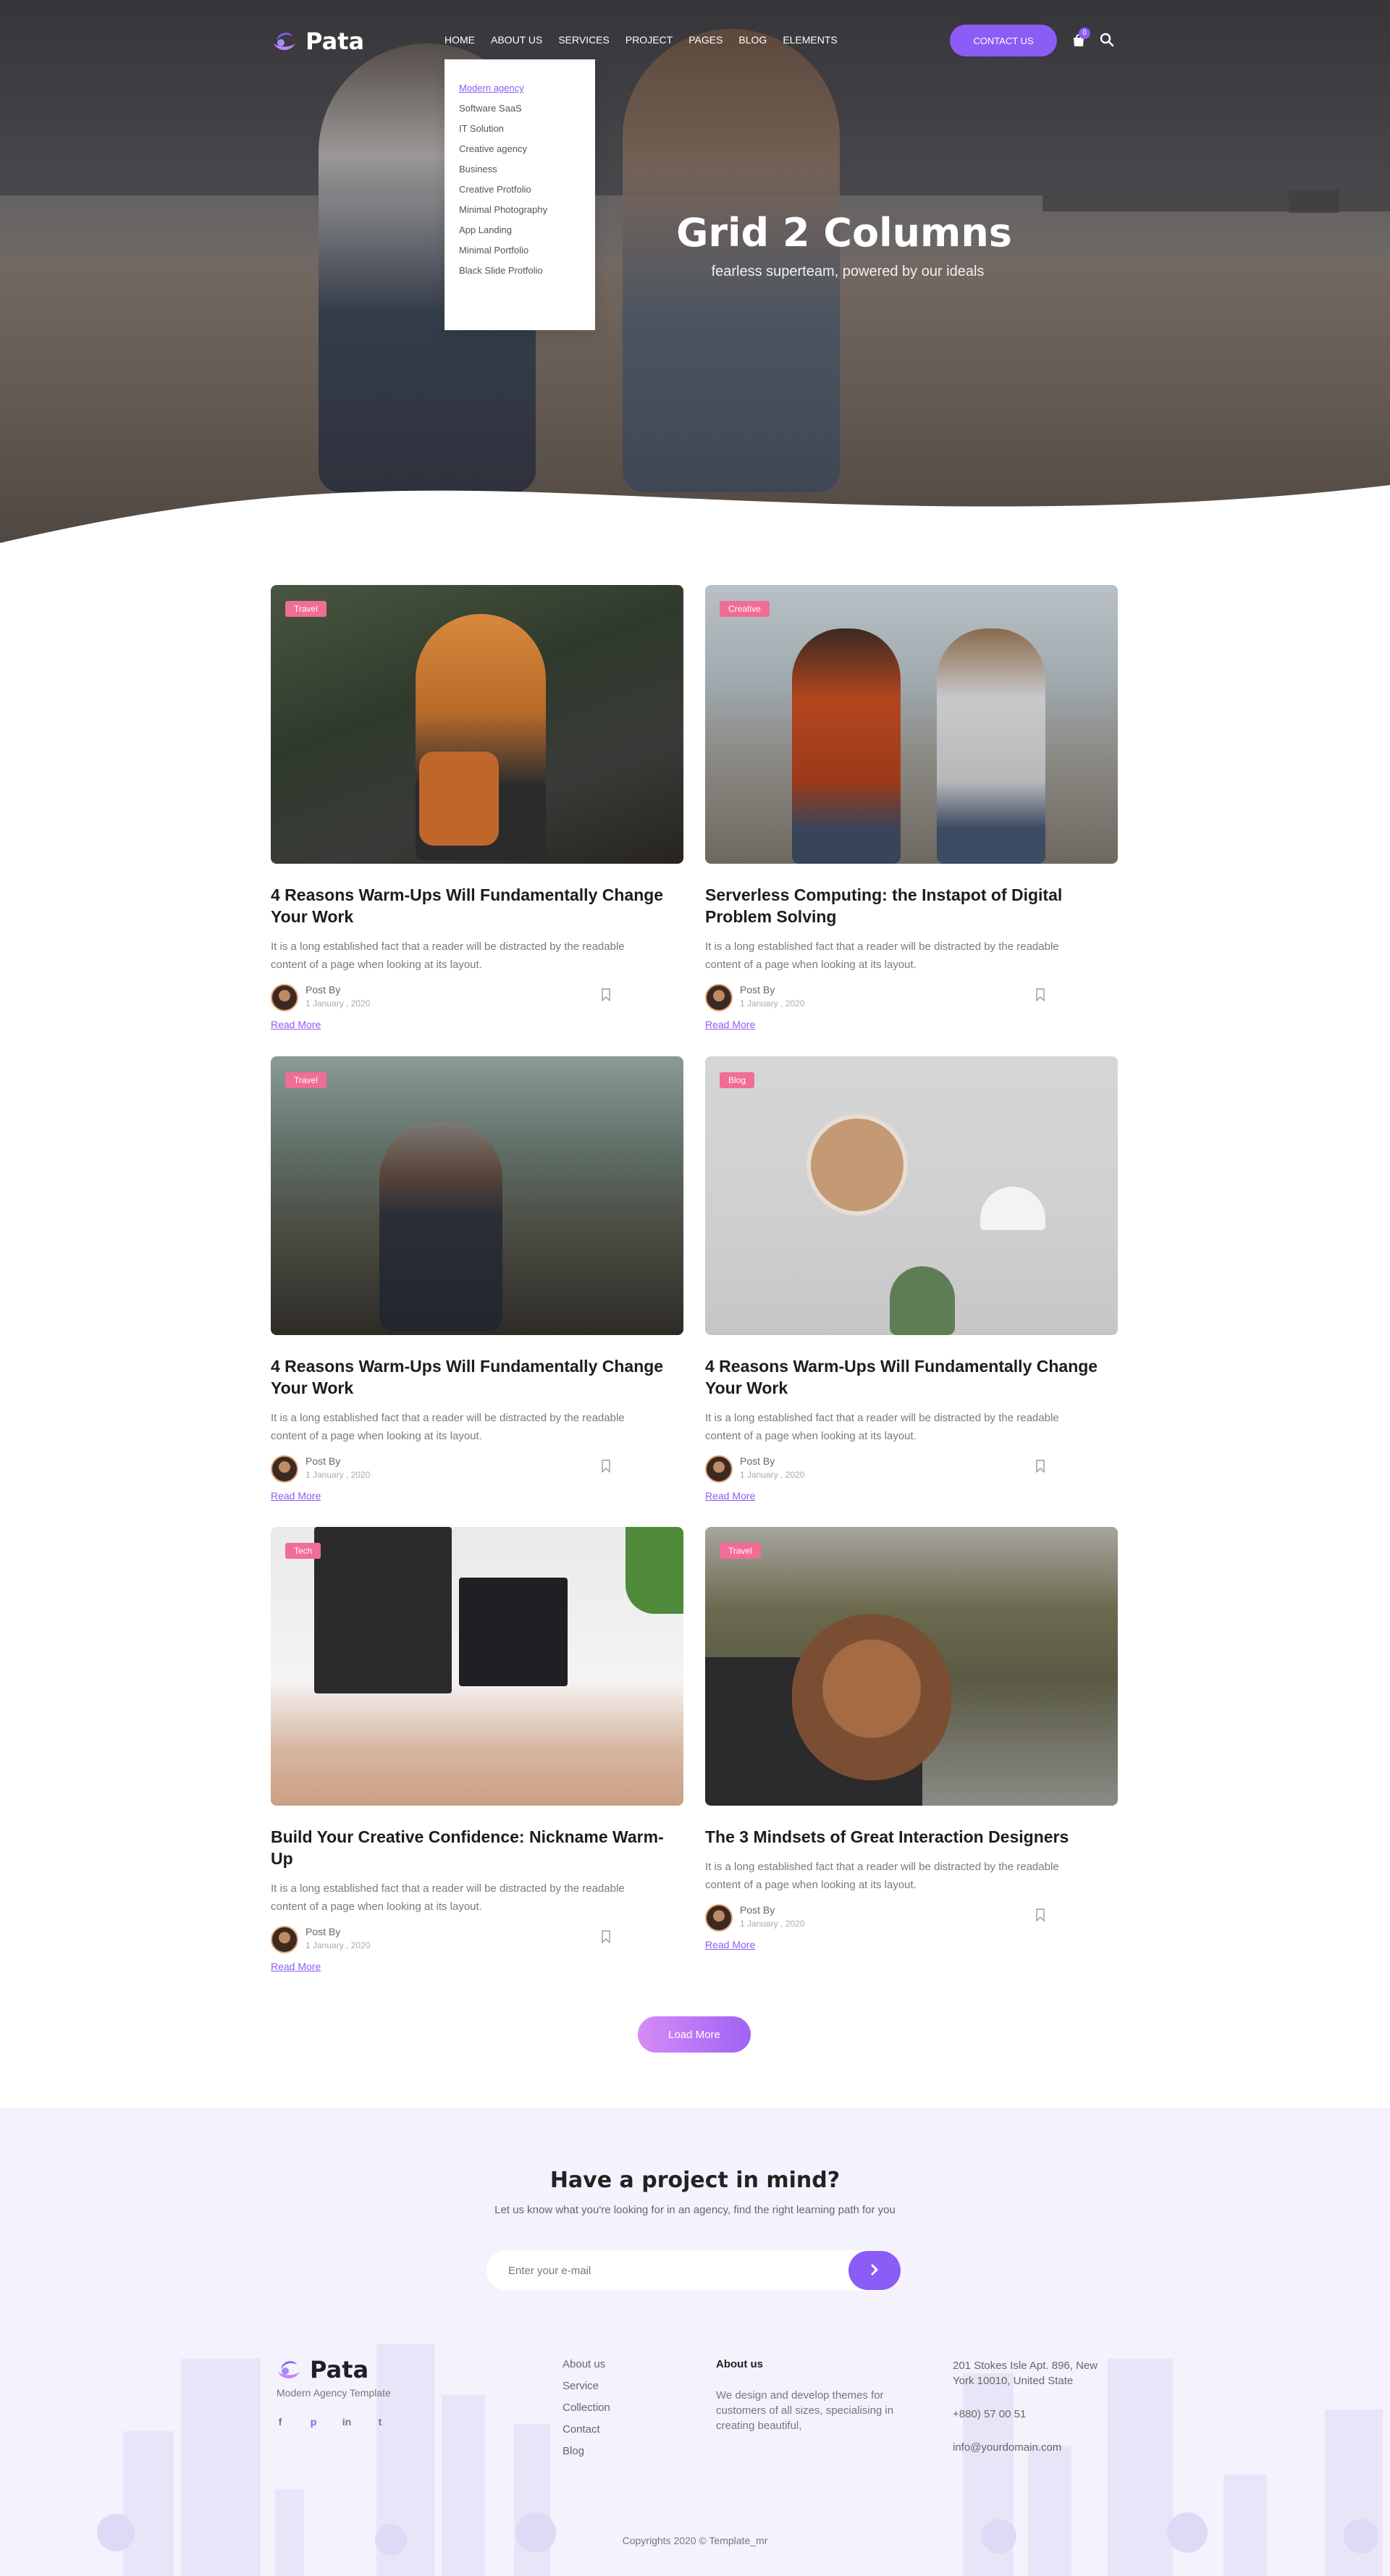 The width and height of the screenshot is (1390, 2576). Describe the element at coordinates (1107, 40) in the screenshot. I see `search-icon` at that location.